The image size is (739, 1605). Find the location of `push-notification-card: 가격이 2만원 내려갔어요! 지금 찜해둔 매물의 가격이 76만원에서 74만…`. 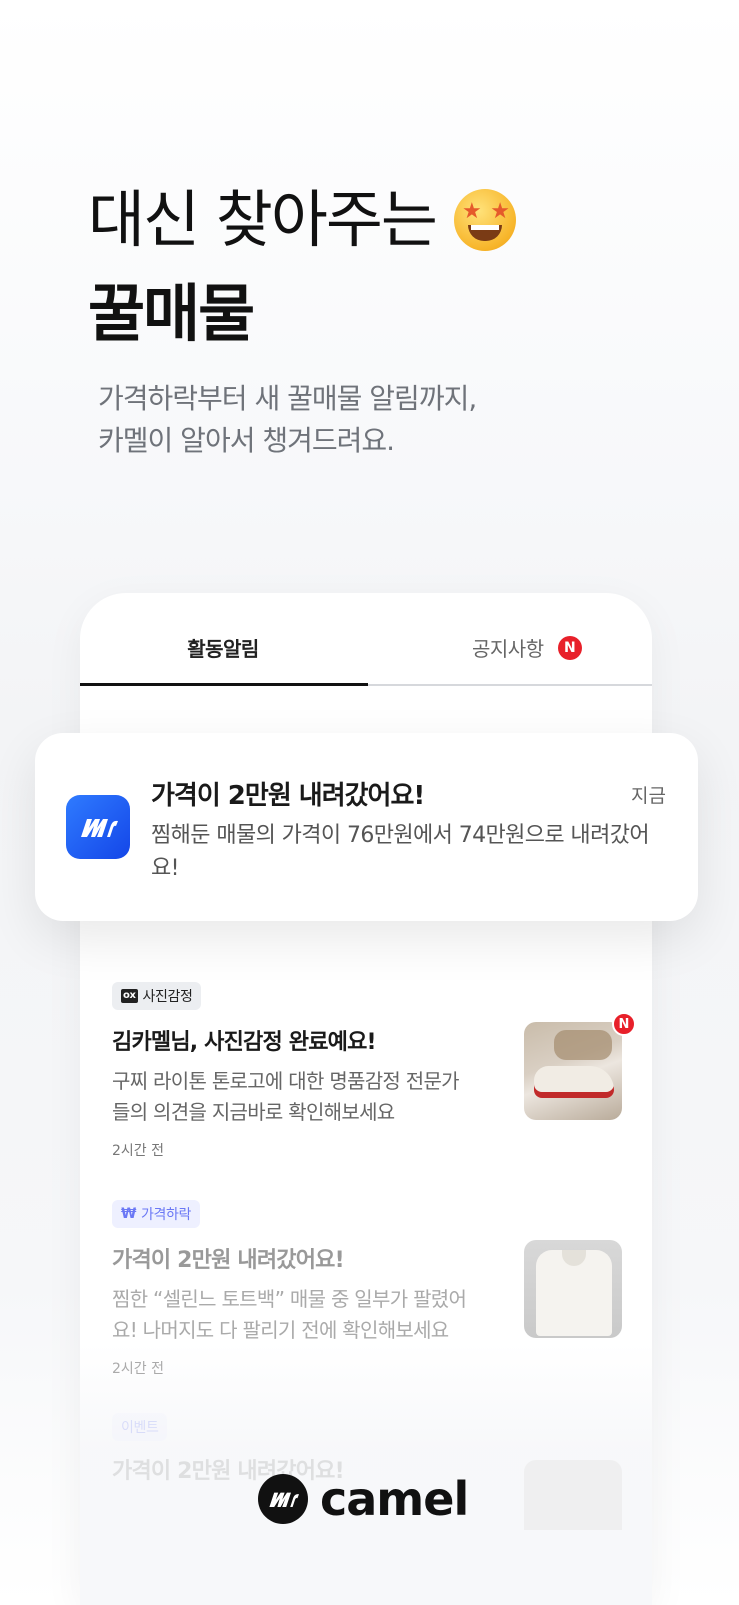

push-notification-card: 가격이 2만원 내려갔어요! 지금 찜해둔 매물의 가격이 76만원에서 74만… is located at coordinates (366, 827).